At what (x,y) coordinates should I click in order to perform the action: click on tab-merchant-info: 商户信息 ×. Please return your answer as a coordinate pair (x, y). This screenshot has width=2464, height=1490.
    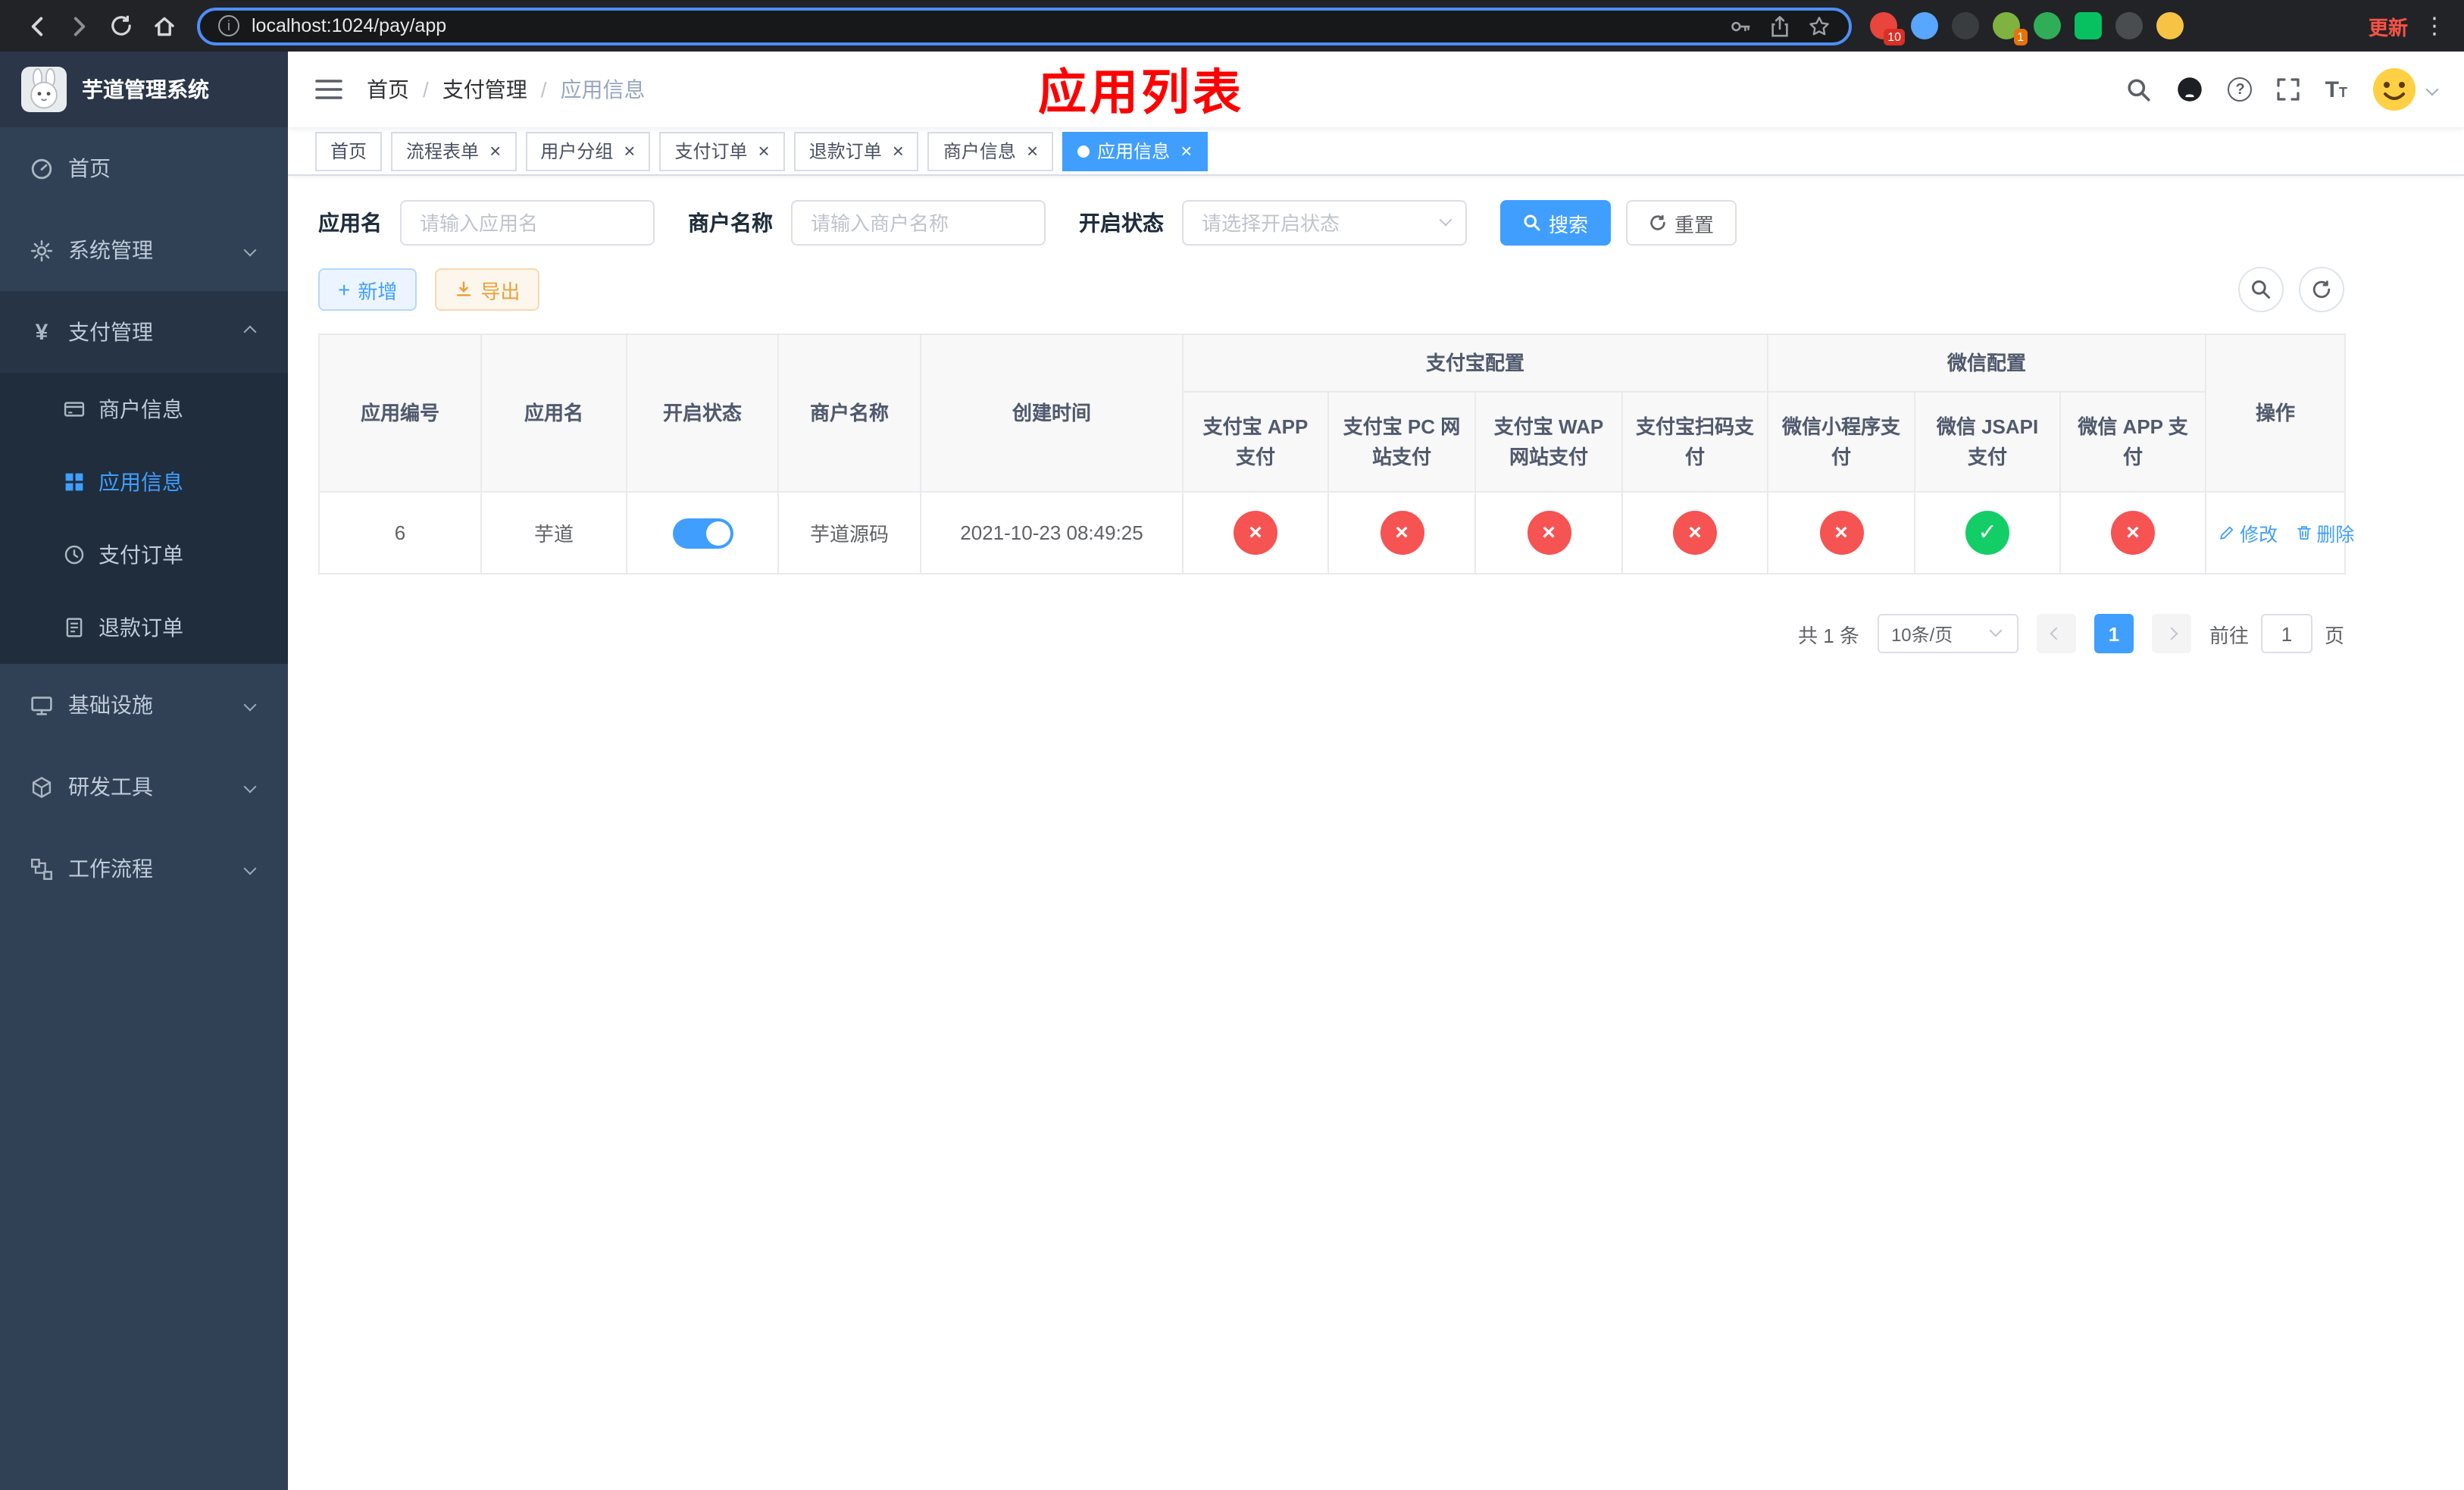
    Looking at the image, I should click on (990, 151).